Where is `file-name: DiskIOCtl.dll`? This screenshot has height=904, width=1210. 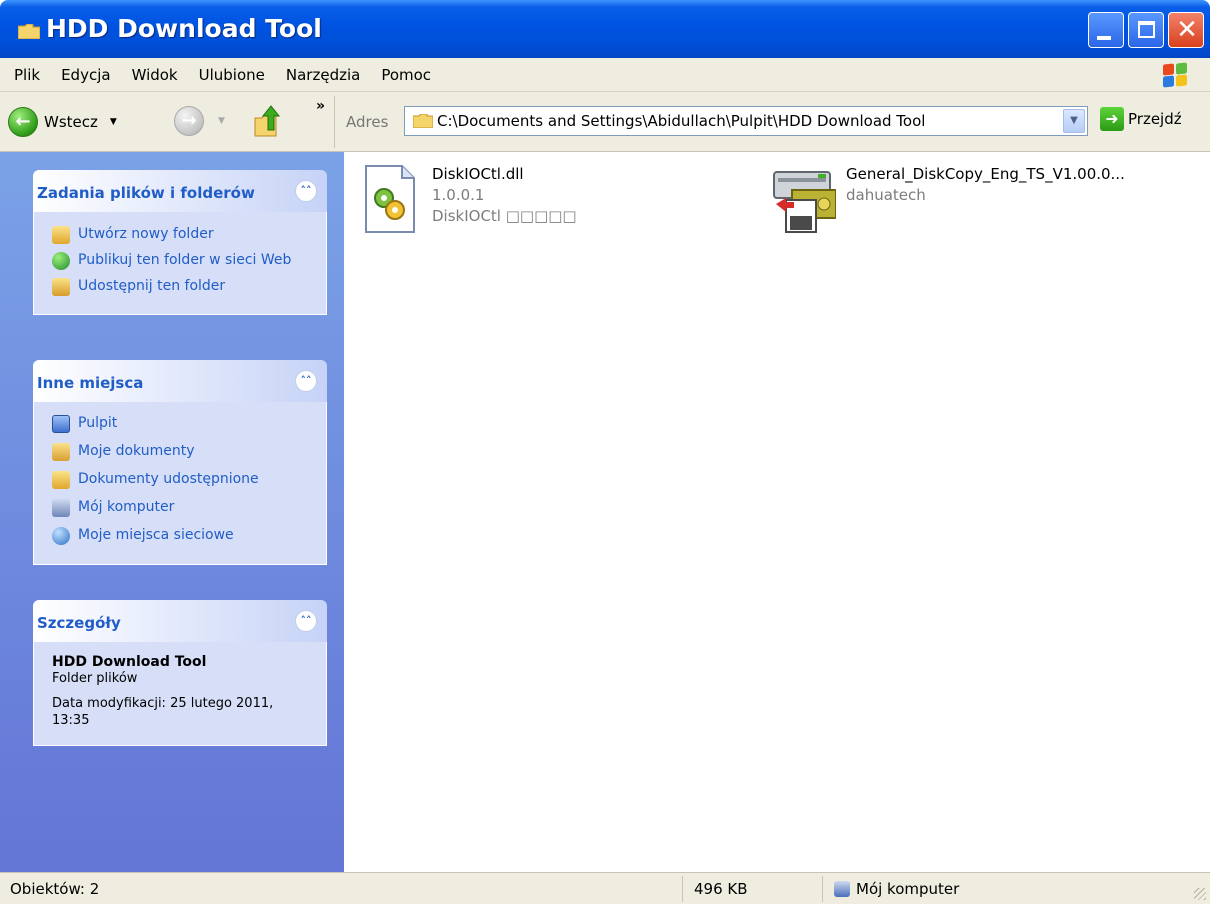
file-name: DiskIOCtl.dll is located at coordinates (478, 174).